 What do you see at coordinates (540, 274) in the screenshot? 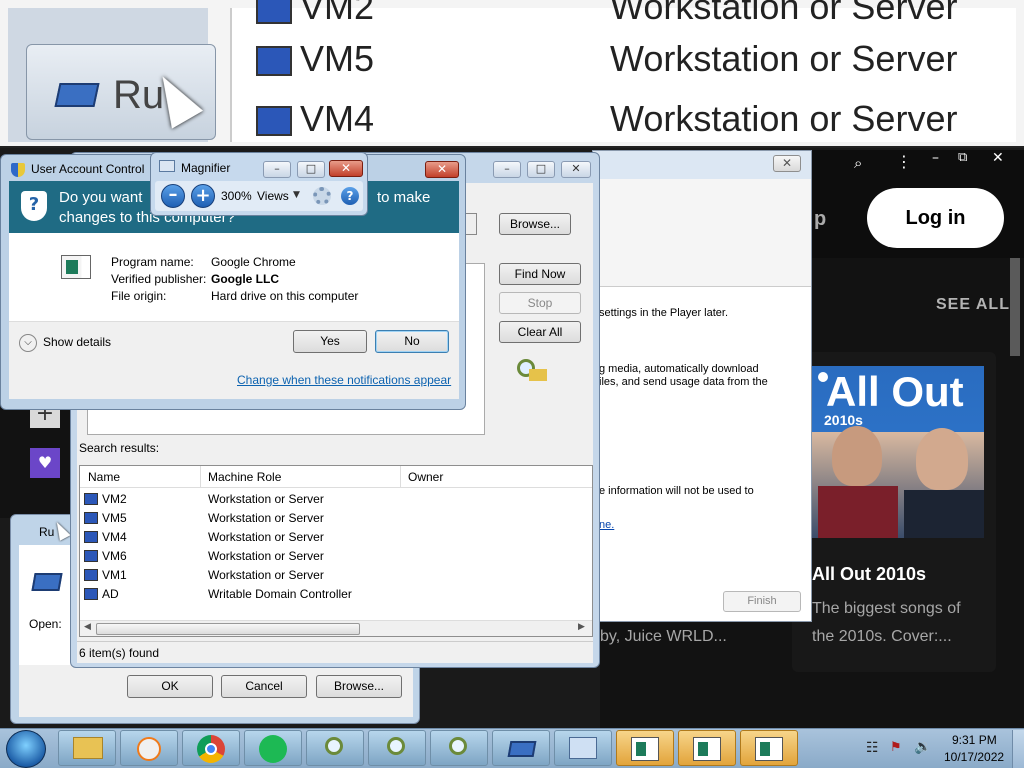
I see `find-now-button: Find Now` at bounding box center [540, 274].